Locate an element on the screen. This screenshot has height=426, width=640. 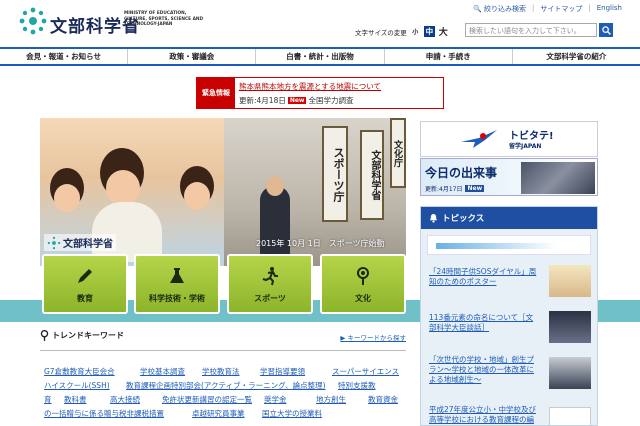
emergency-update-line: 更新:4月18日 New 全国学力調査 is located at coordinates (296, 100).